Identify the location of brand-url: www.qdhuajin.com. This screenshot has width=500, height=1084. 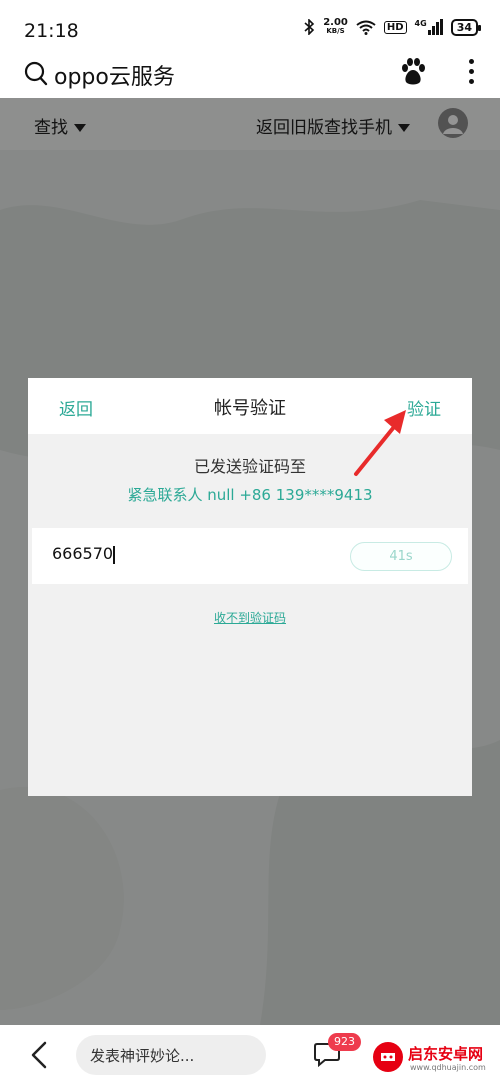
(448, 1067).